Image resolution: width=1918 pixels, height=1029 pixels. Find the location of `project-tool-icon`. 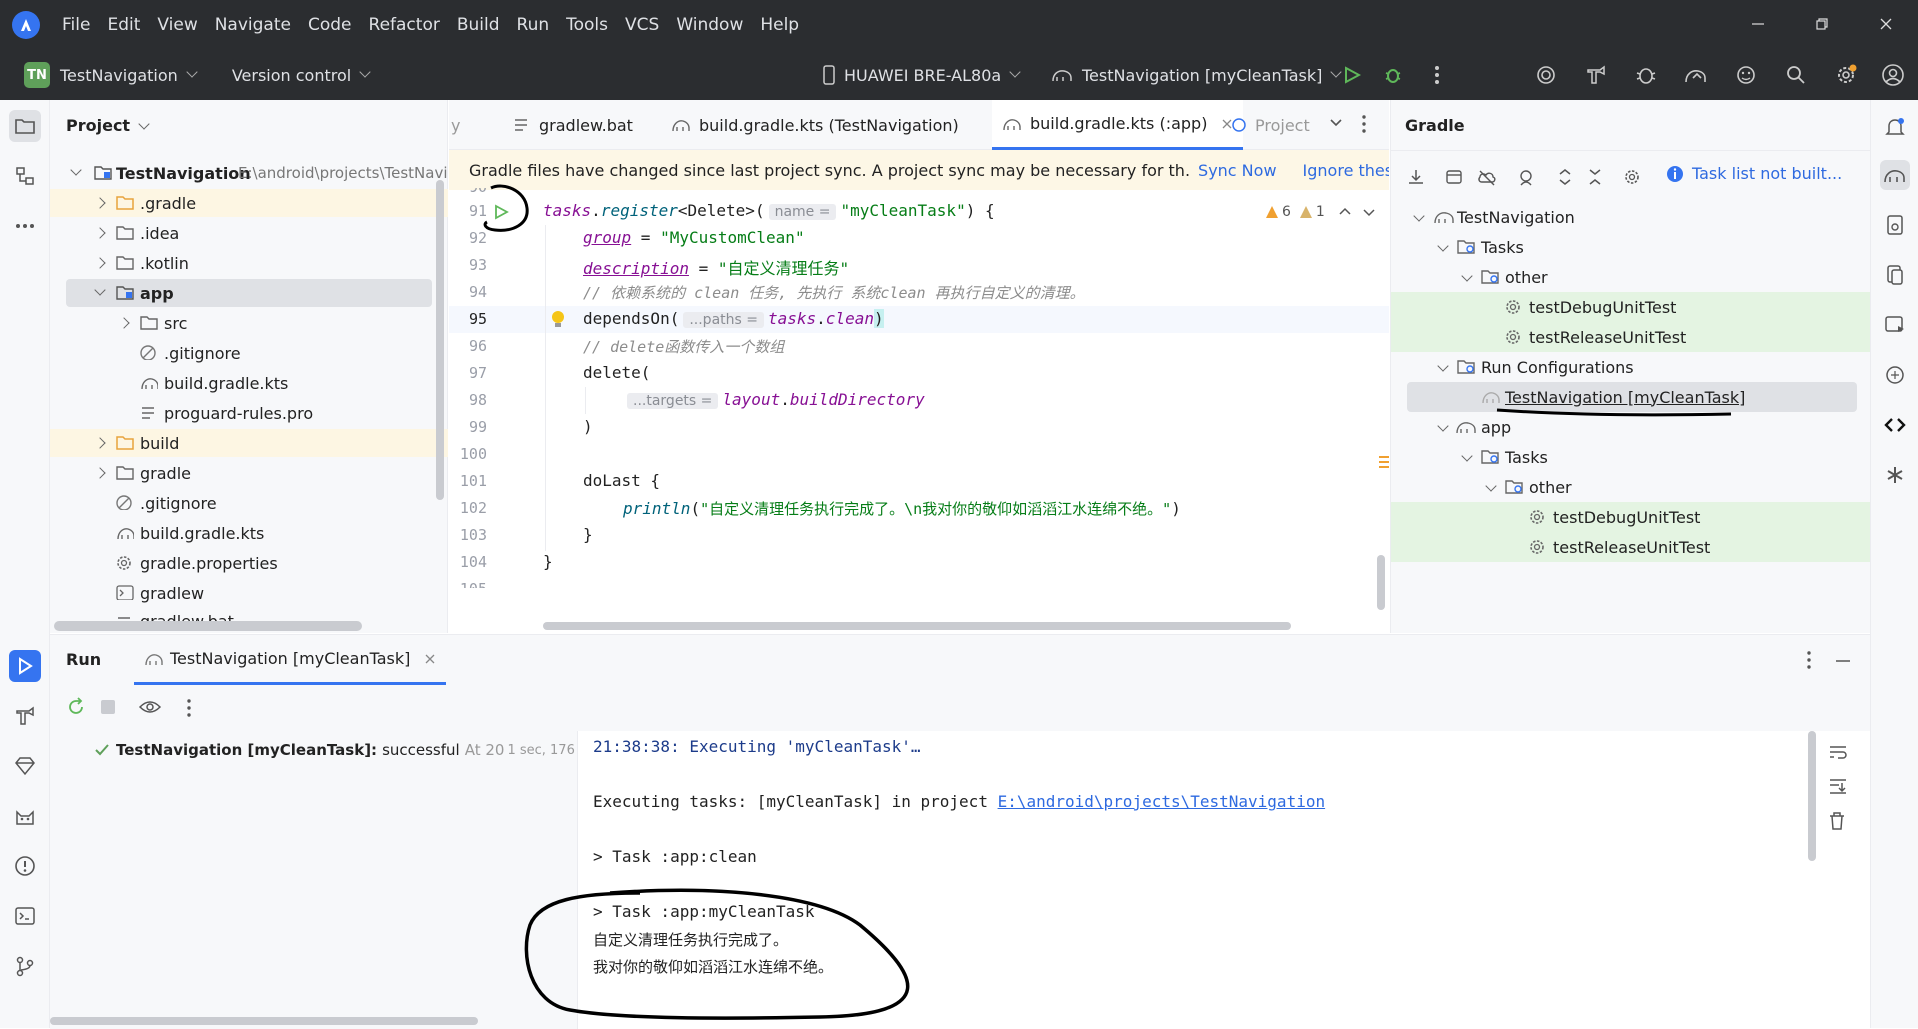

project-tool-icon is located at coordinates (25, 126).